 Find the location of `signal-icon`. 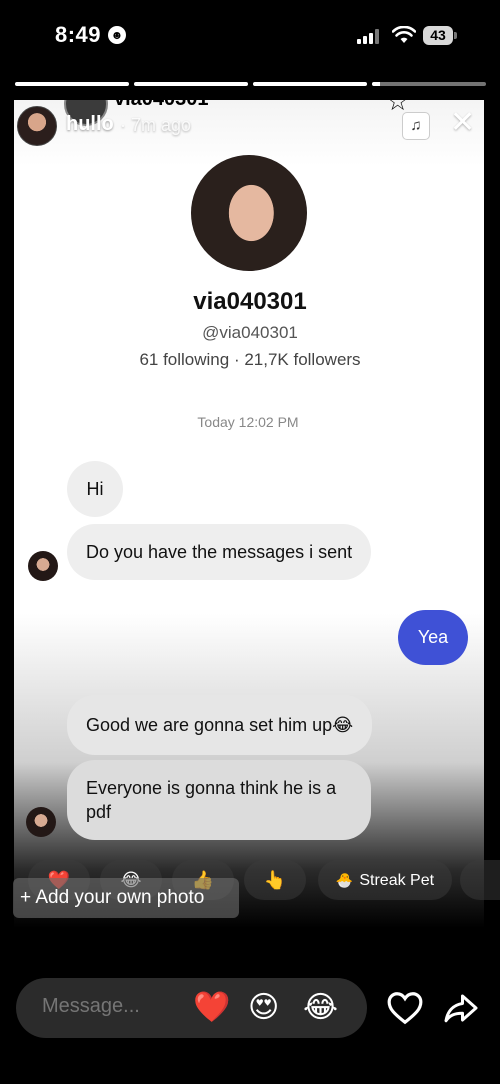

signal-icon is located at coordinates (370, 36).